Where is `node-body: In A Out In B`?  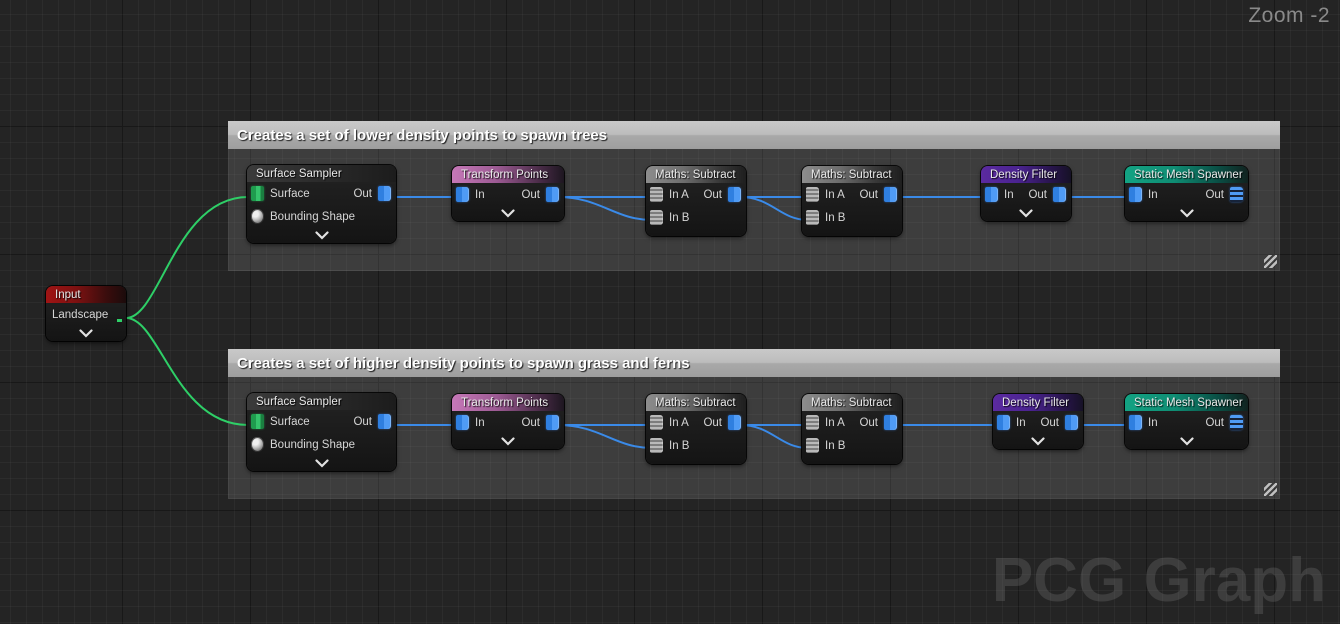 node-body: In A Out In B is located at coordinates (696, 437).